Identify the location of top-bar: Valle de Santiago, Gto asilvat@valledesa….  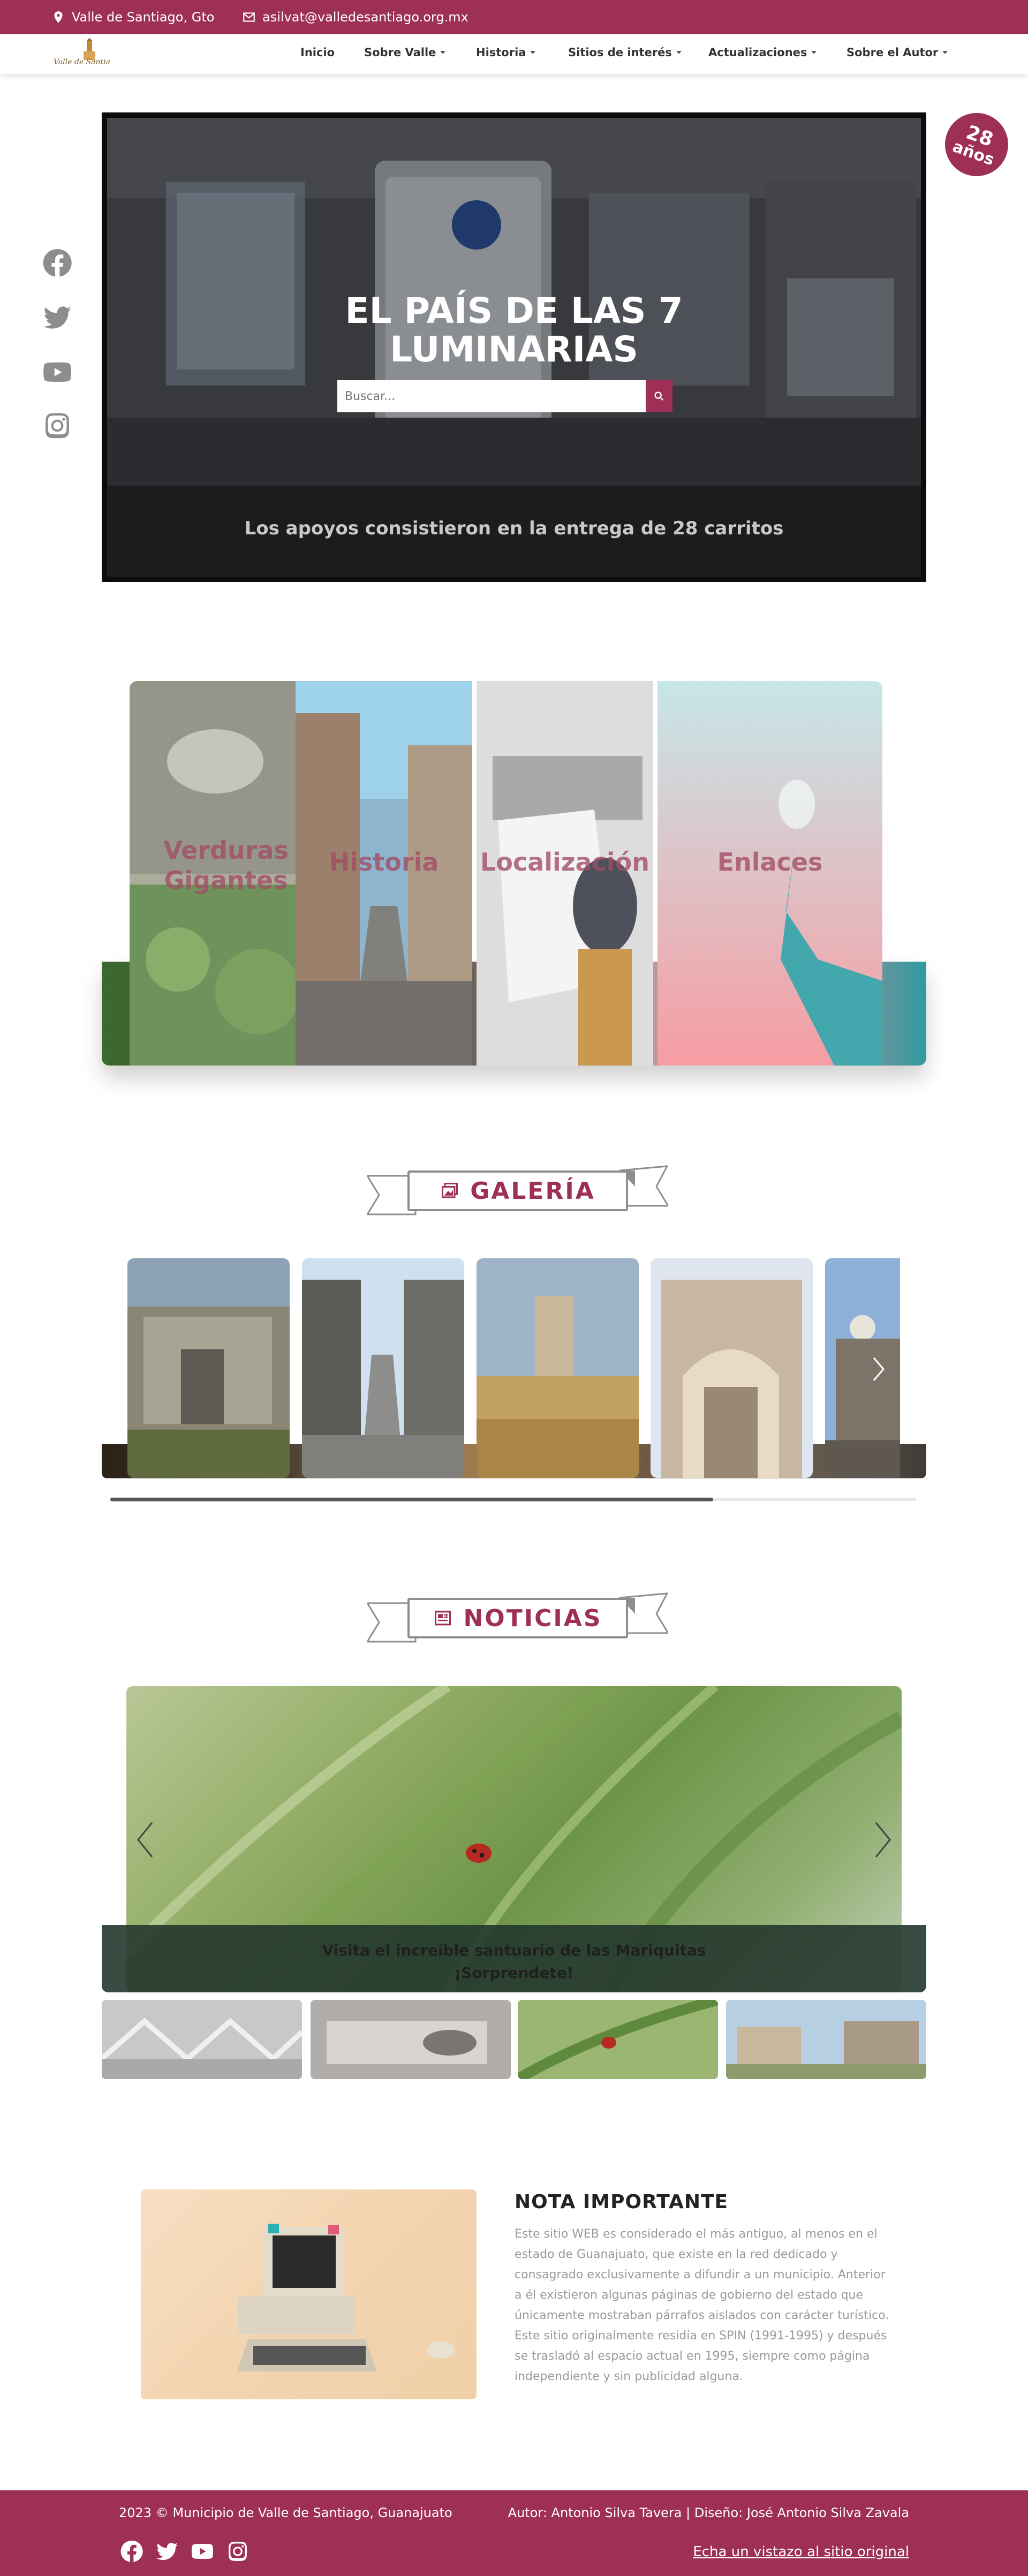
(514, 17).